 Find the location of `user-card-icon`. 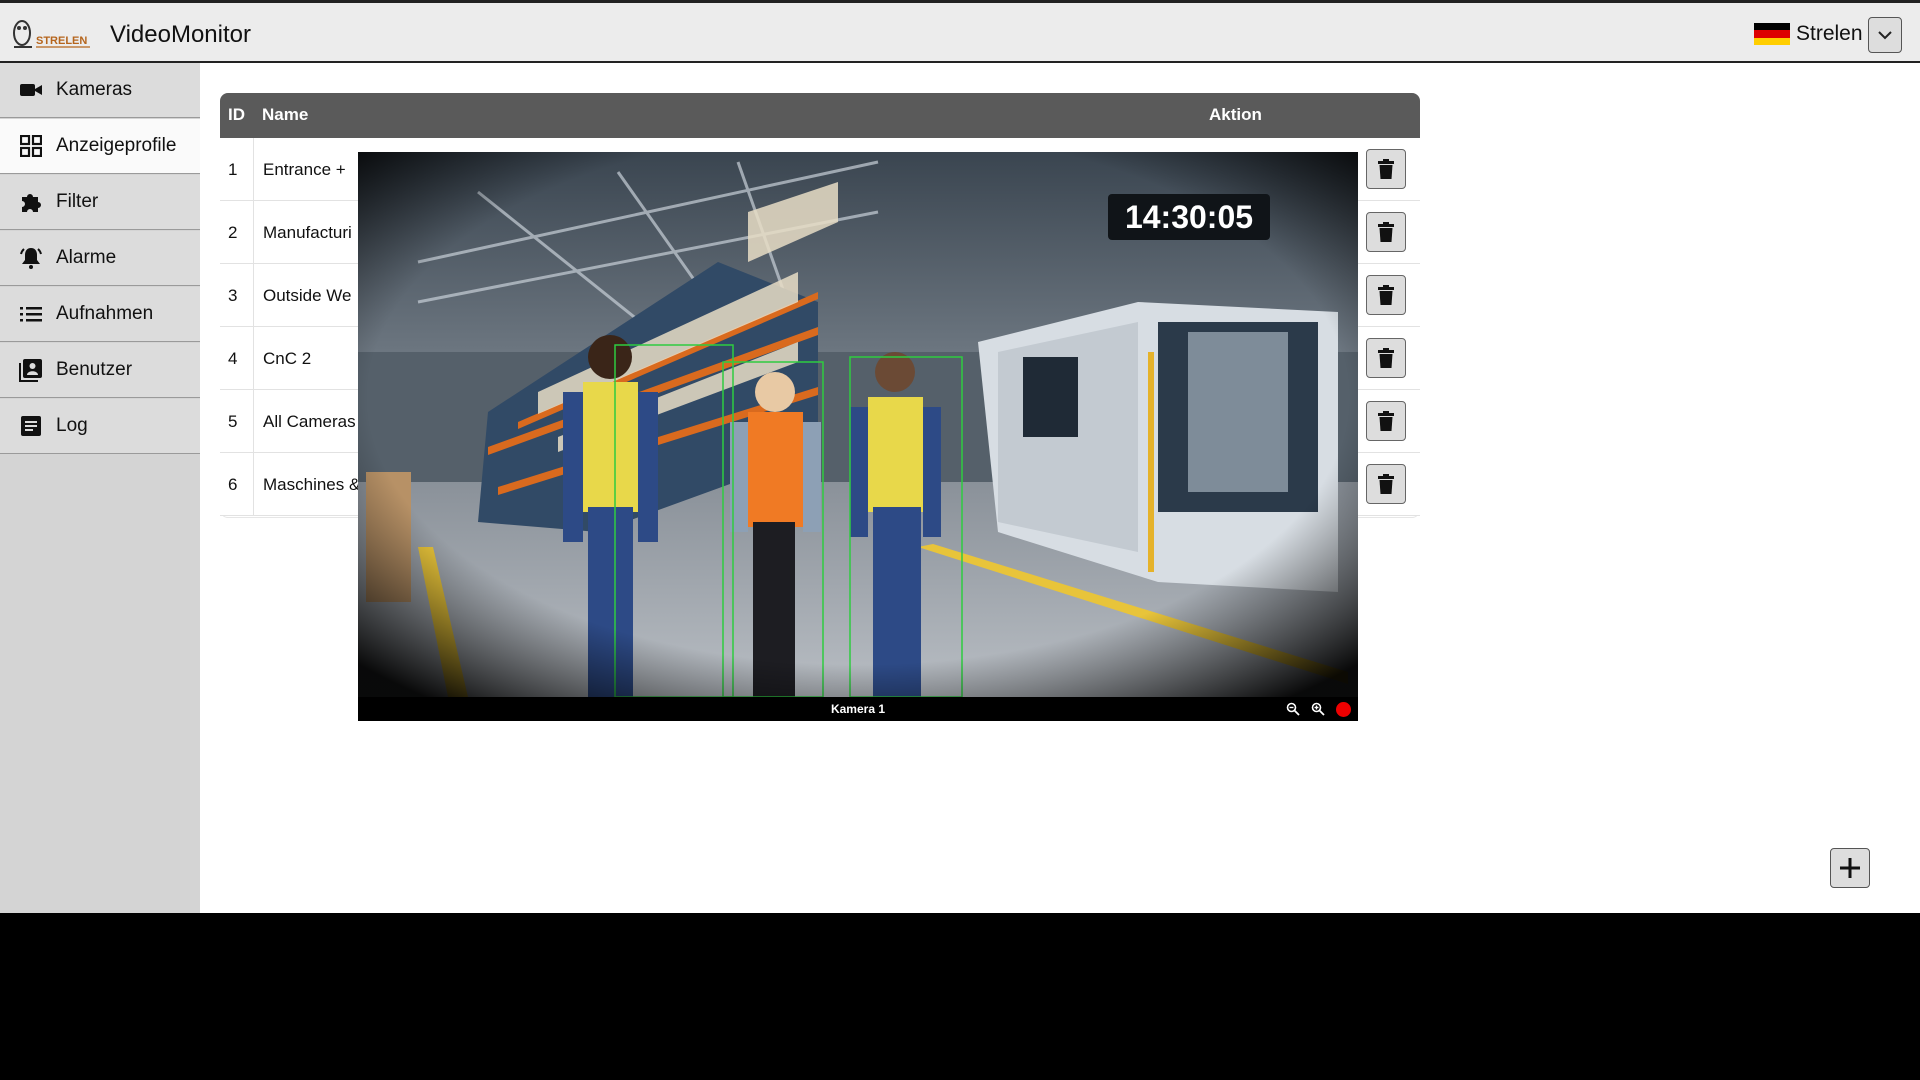

user-card-icon is located at coordinates (31, 370).